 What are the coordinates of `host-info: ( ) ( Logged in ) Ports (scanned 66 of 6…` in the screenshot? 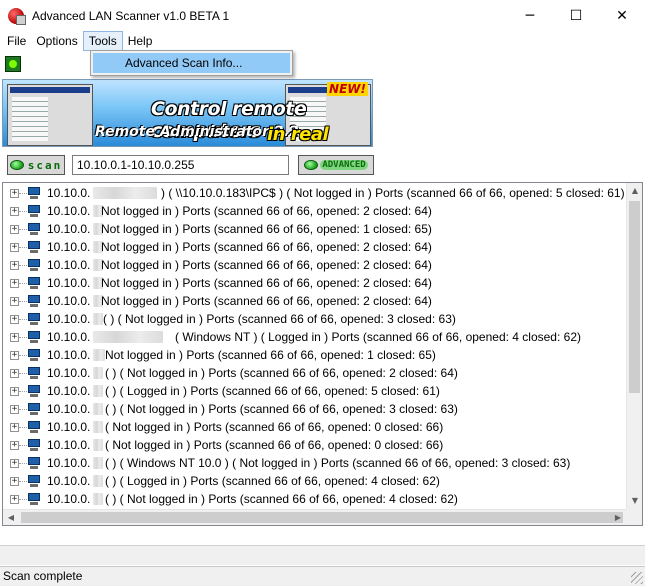 It's located at (272, 481).